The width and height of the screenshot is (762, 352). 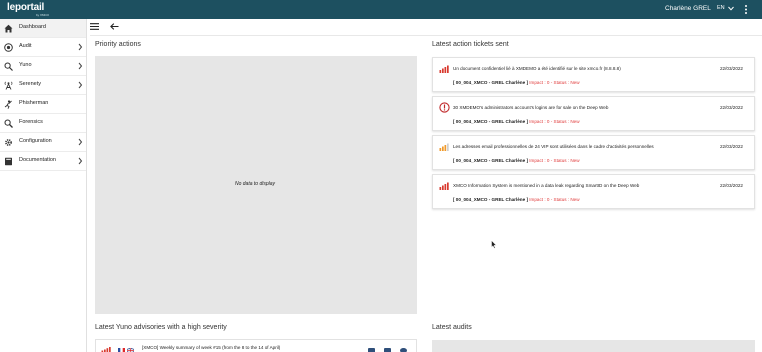 What do you see at coordinates (118, 44) in the screenshot?
I see `priority-actions-title: Priority actions` at bounding box center [118, 44].